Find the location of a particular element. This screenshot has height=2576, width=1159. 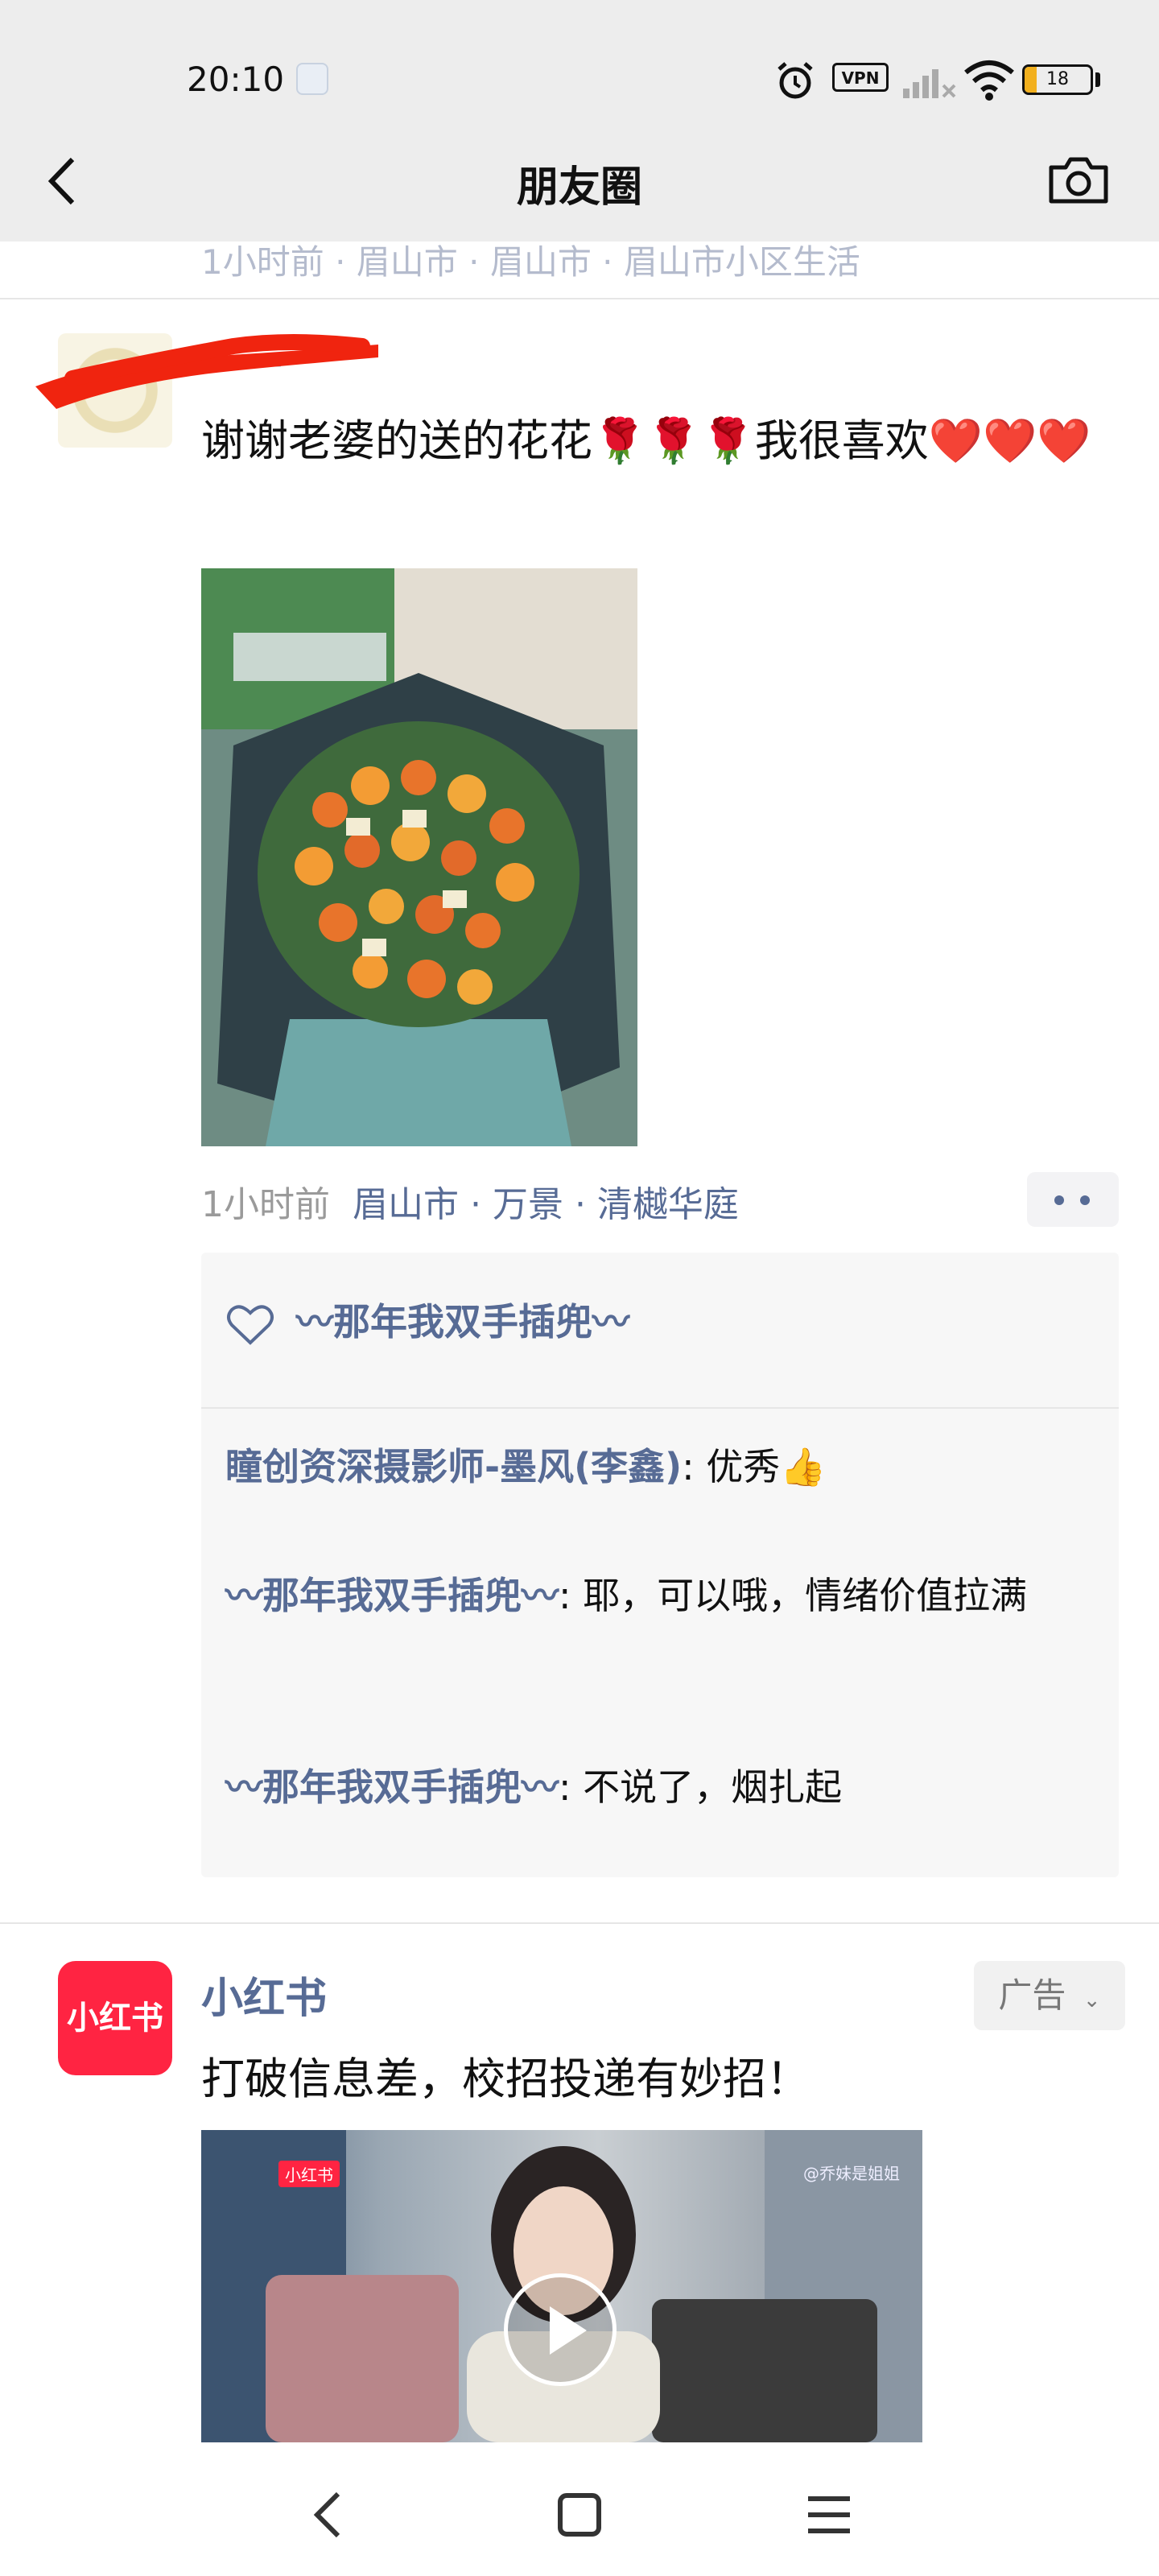

battery-icon: 18 is located at coordinates (1057, 79).